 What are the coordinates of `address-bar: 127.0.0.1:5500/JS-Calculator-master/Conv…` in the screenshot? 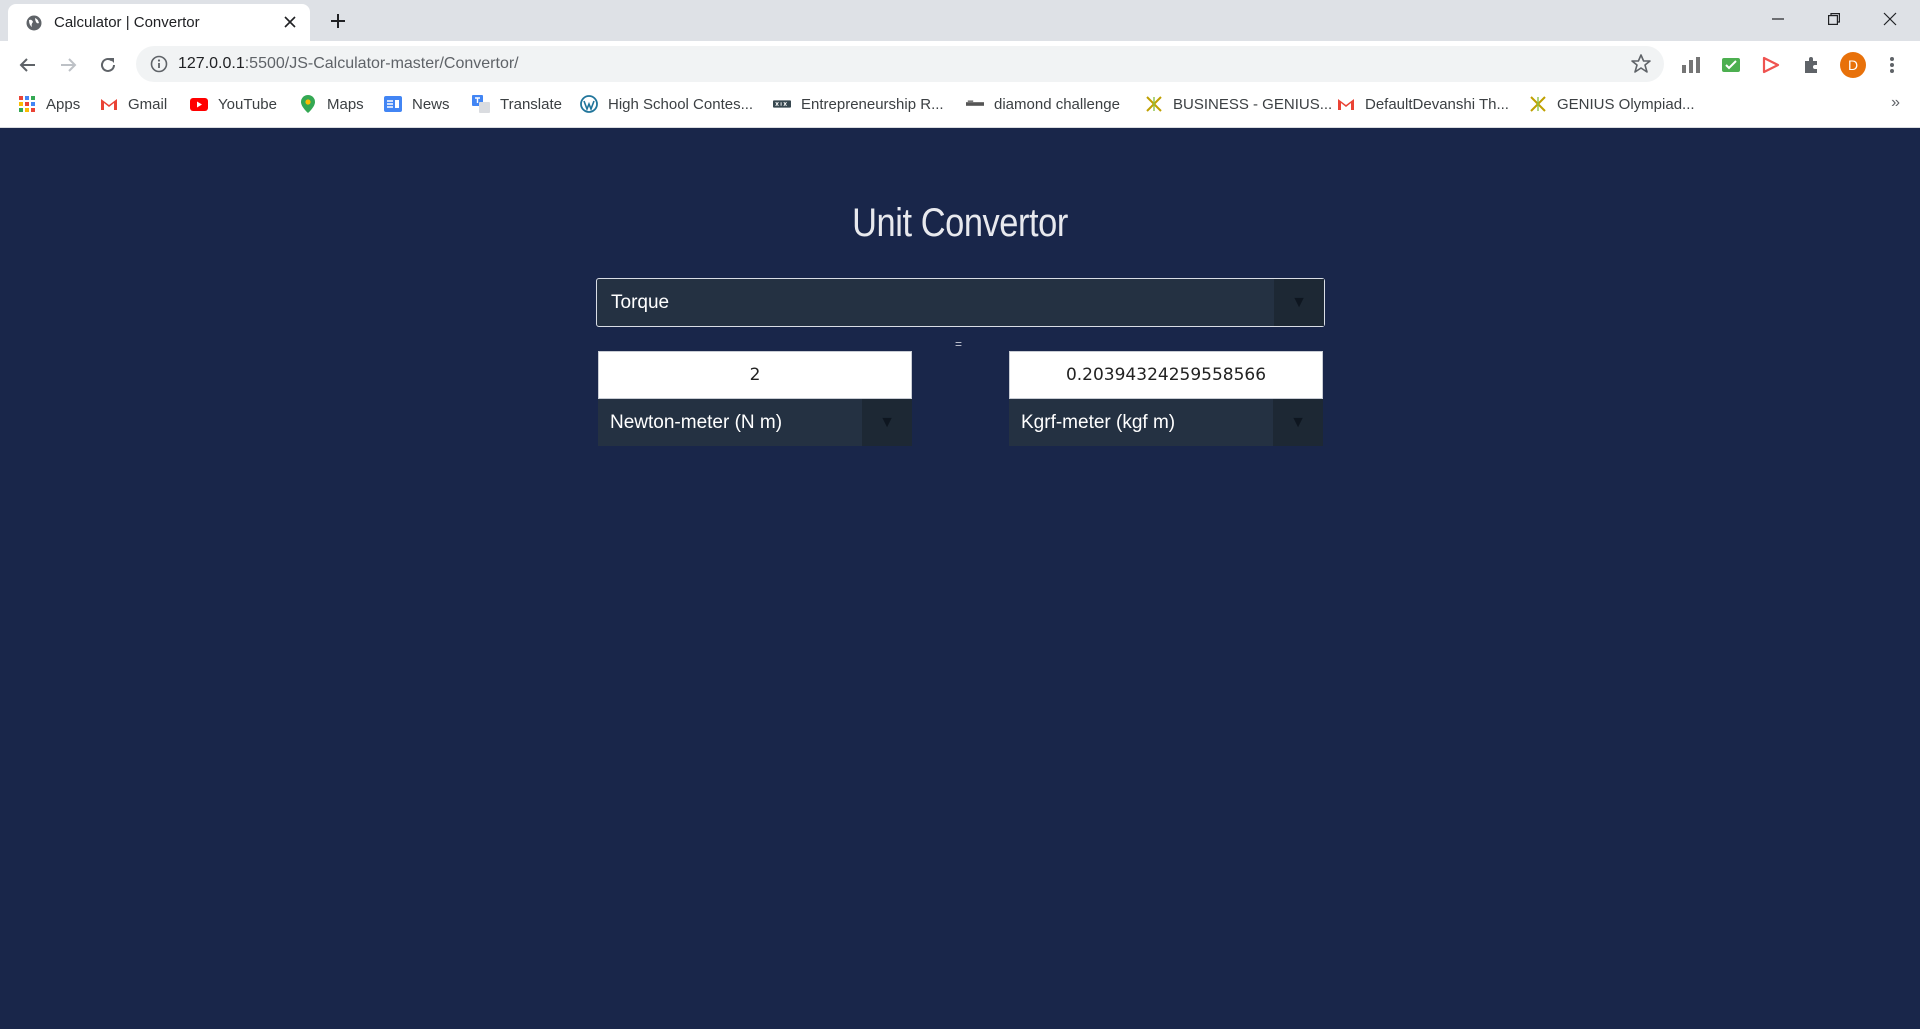 It's located at (900, 64).